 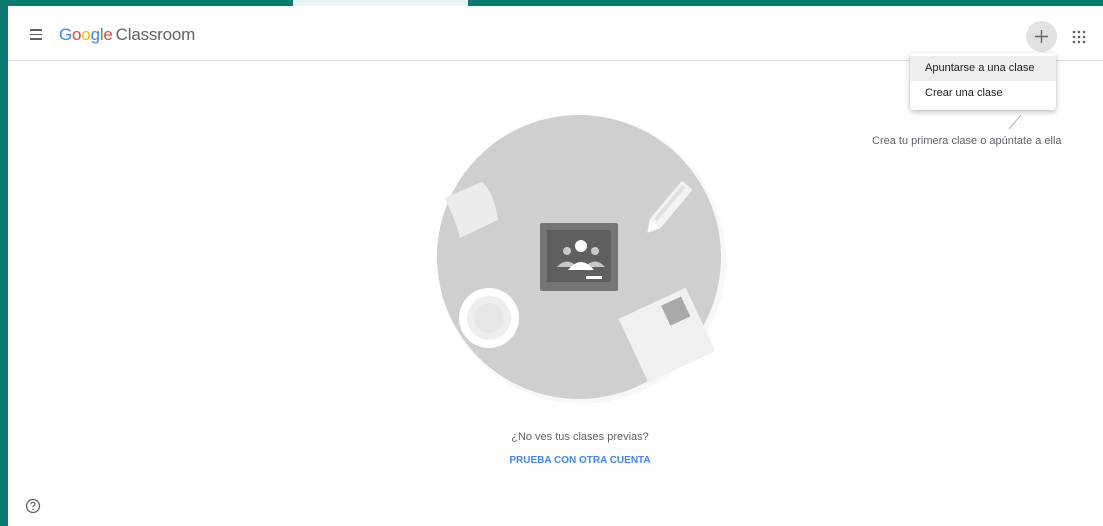 What do you see at coordinates (155, 34) in the screenshot?
I see `product-name: Classroom` at bounding box center [155, 34].